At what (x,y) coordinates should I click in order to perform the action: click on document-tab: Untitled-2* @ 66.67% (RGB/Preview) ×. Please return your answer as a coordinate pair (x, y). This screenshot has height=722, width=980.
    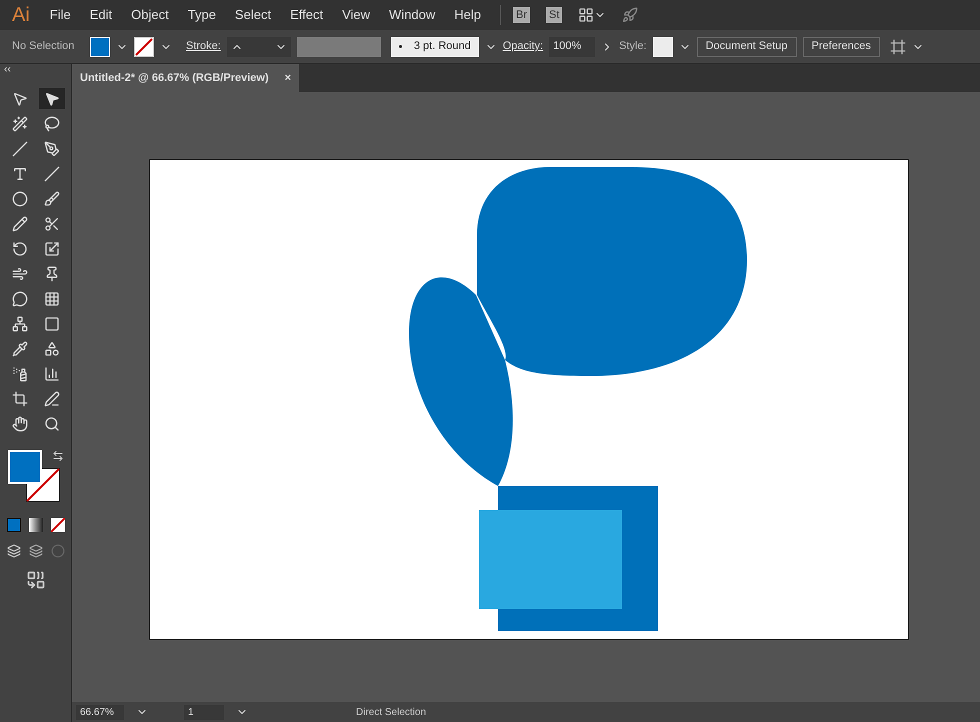
    Looking at the image, I should click on (186, 78).